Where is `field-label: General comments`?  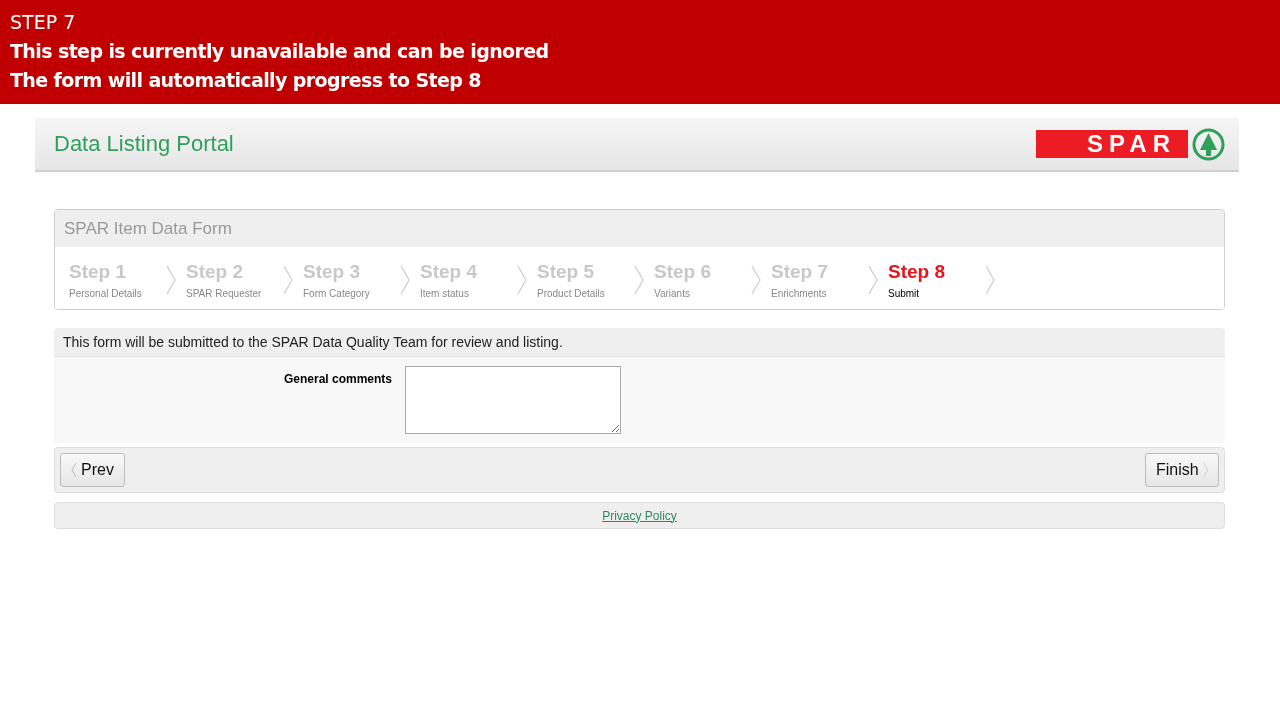
field-label: General comments is located at coordinates (337, 379).